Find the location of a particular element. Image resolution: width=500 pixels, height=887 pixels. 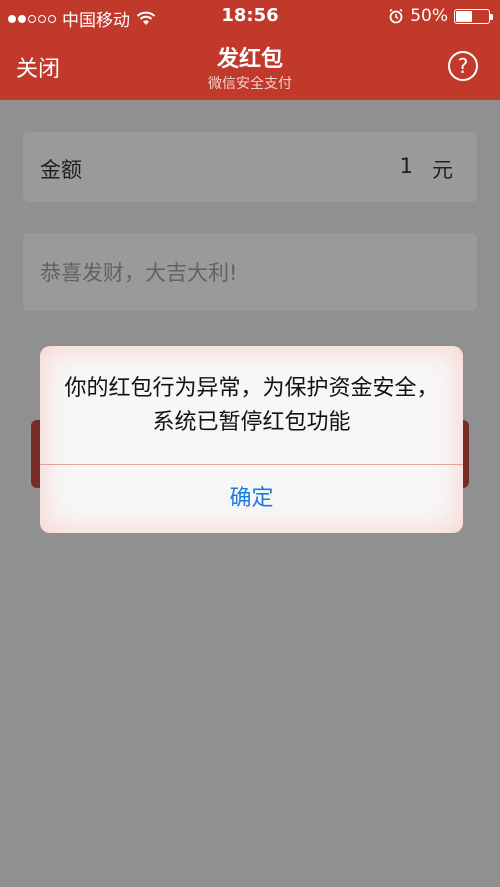

battery-percent: 50% is located at coordinates (429, 16).